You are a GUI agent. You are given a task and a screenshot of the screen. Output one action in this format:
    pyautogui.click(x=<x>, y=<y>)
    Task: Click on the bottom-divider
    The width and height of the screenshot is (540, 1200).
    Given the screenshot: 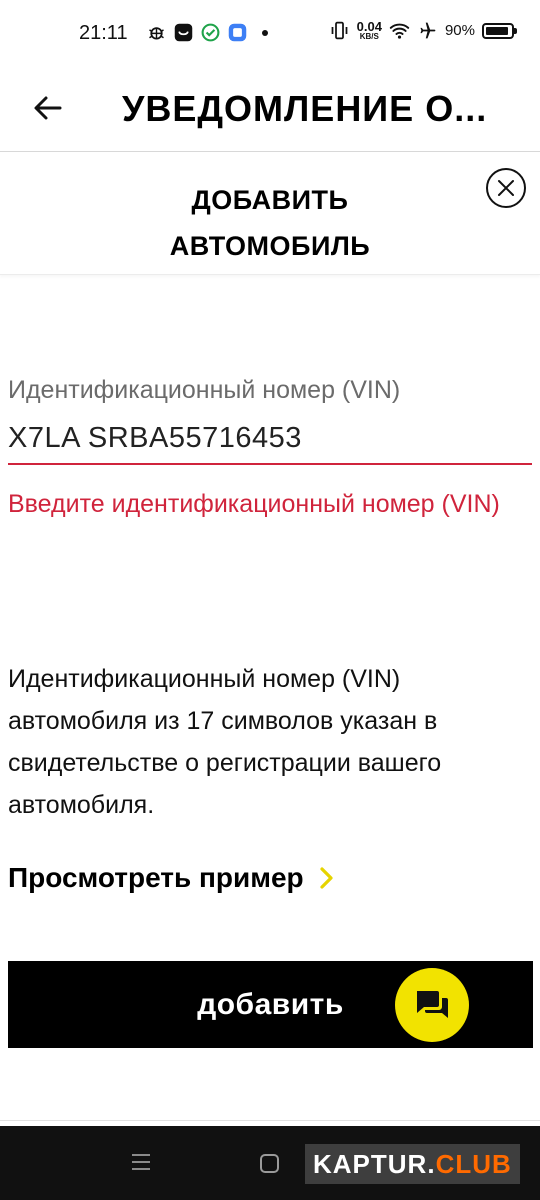 What is the action you would take?
    pyautogui.click(x=270, y=1120)
    